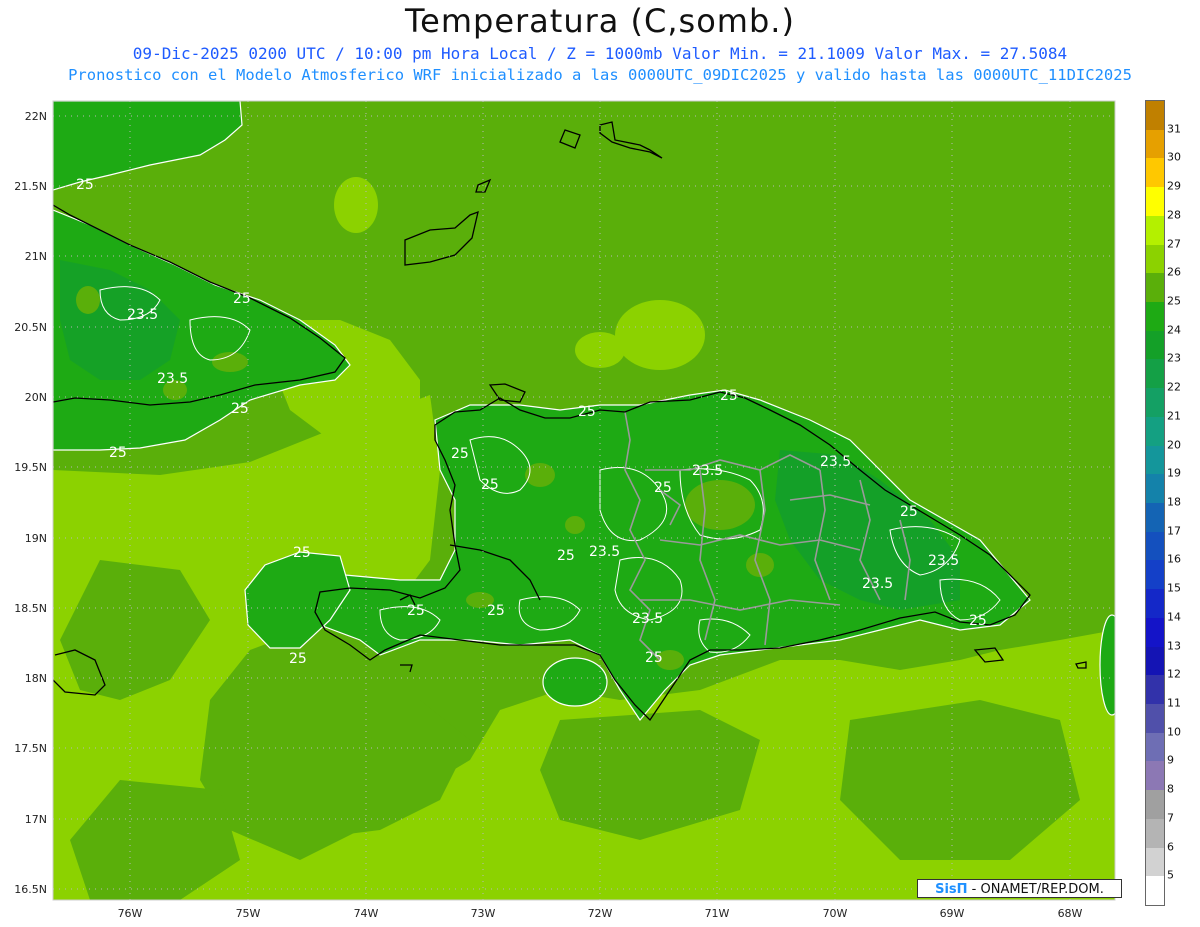 This screenshot has height=927, width=1200. Describe the element at coordinates (952, 913) in the screenshot. I see `lon-label: 69W` at that location.